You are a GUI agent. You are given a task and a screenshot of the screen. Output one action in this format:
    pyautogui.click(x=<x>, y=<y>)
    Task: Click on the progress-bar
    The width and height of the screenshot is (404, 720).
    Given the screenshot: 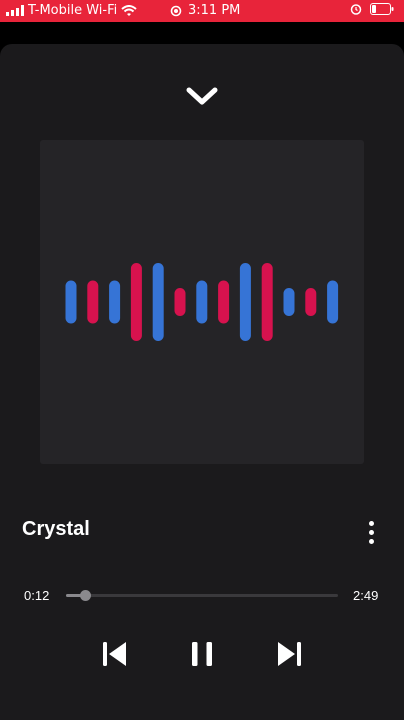 What is the action you would take?
    pyautogui.click(x=202, y=595)
    